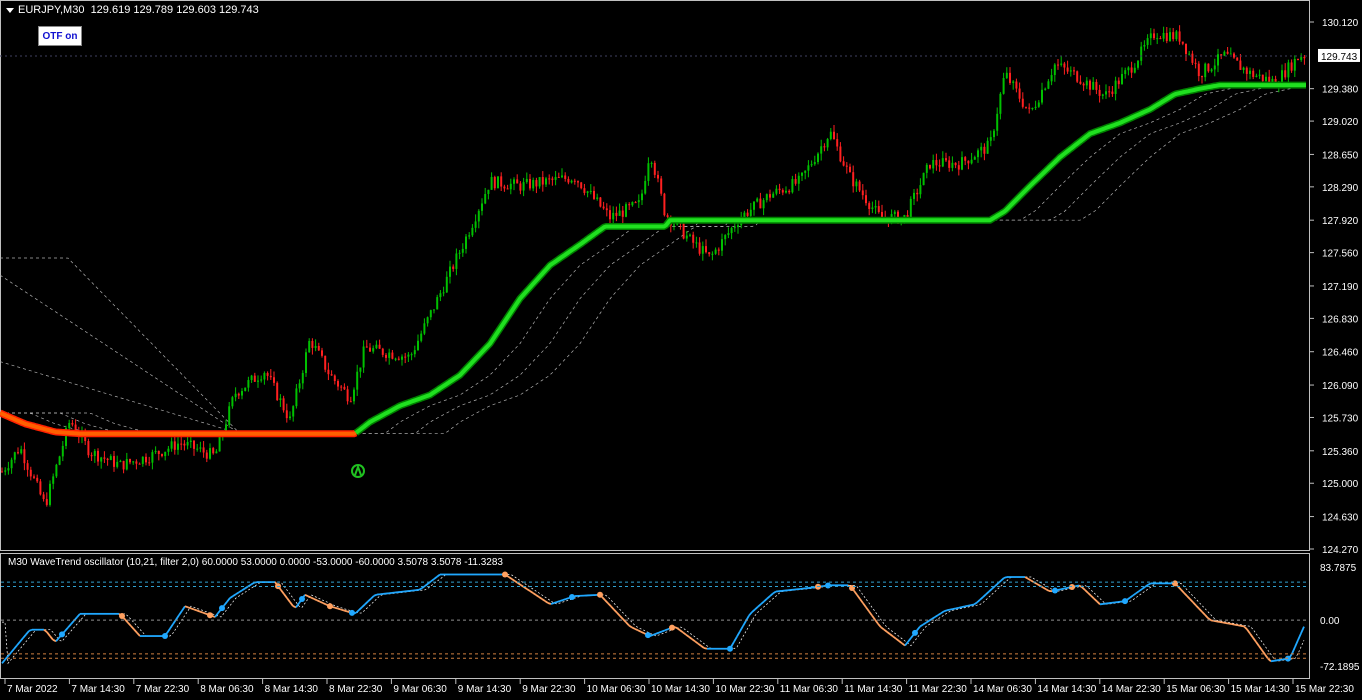  What do you see at coordinates (616, 689) in the screenshot?
I see `time-tick-label: 10 Mar 06:30` at bounding box center [616, 689].